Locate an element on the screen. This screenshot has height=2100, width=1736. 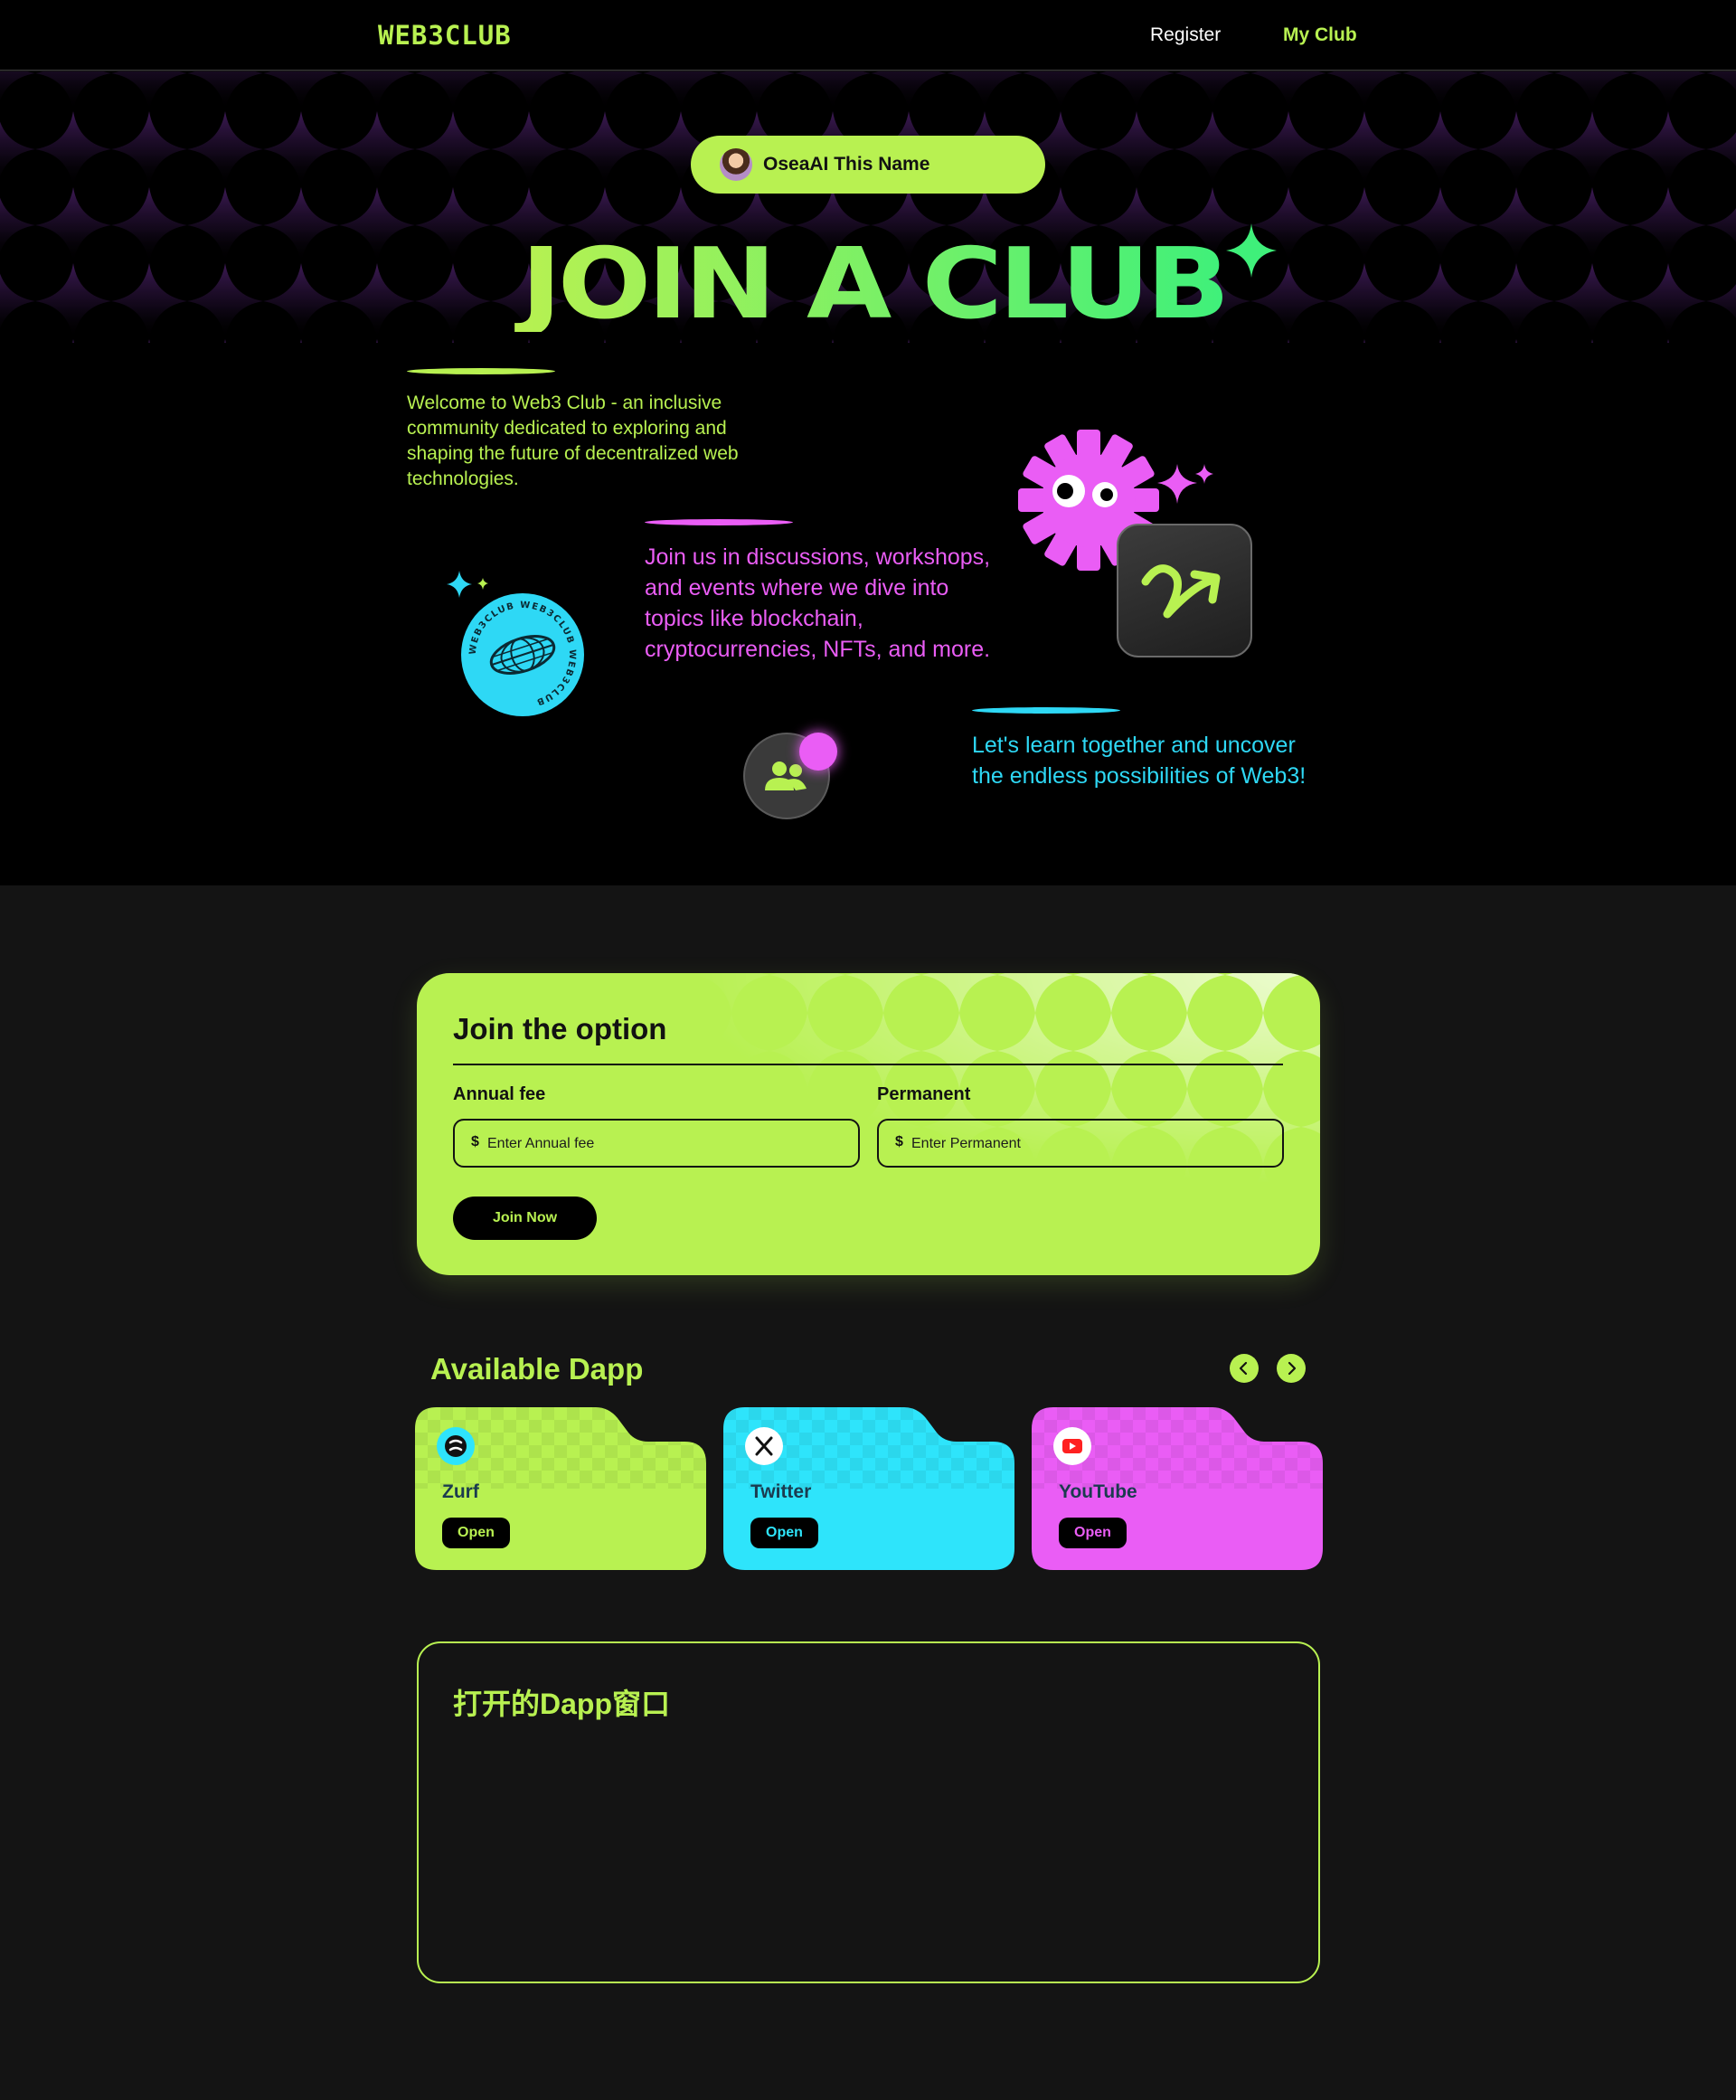
available-dapp-title: Available Dapp is located at coordinates (537, 1369).